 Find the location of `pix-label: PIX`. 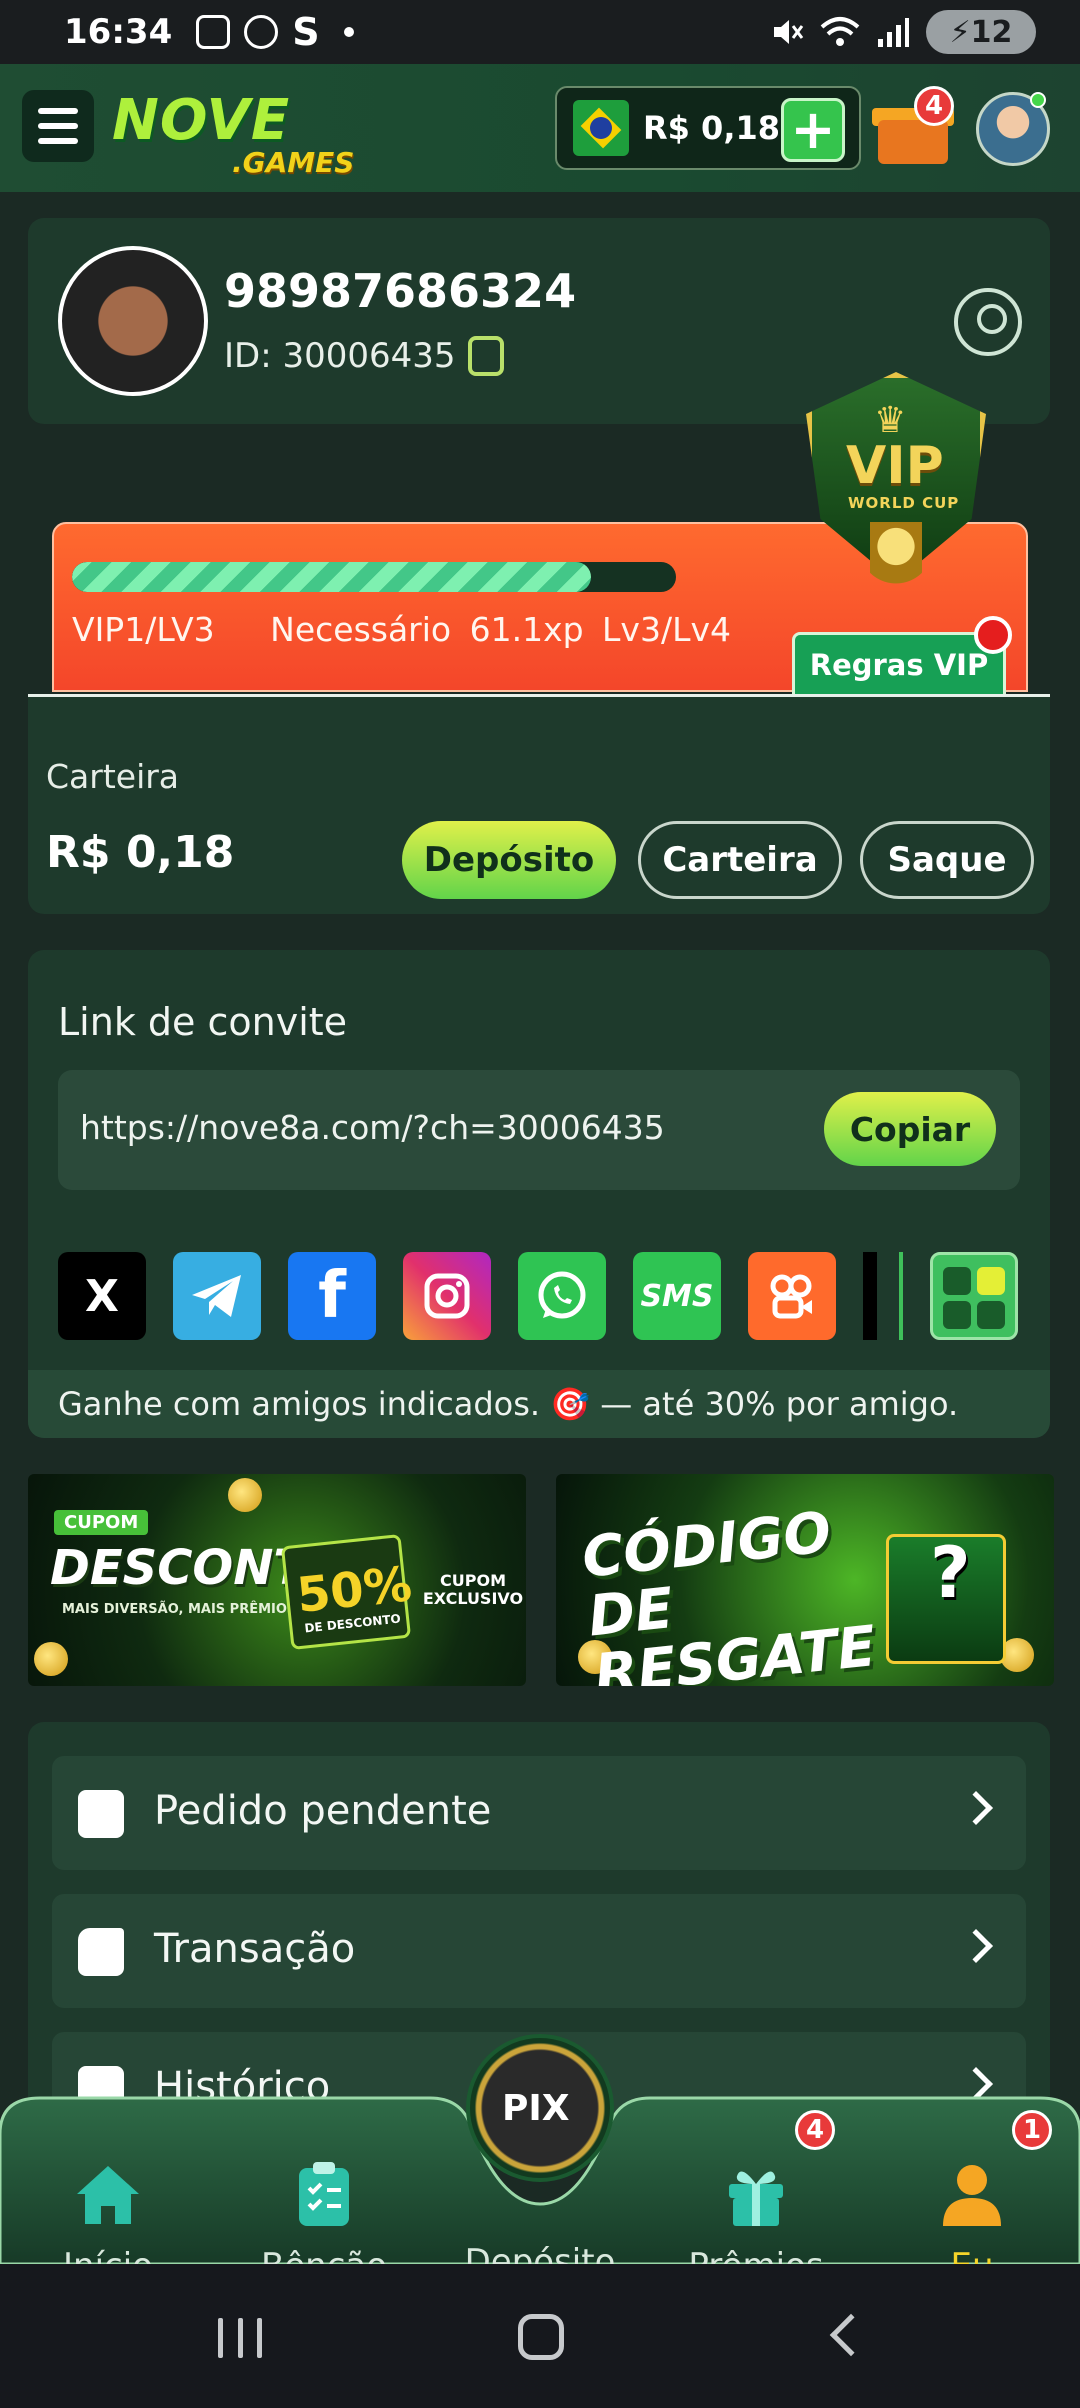

pix-label: PIX is located at coordinates (536, 2108).